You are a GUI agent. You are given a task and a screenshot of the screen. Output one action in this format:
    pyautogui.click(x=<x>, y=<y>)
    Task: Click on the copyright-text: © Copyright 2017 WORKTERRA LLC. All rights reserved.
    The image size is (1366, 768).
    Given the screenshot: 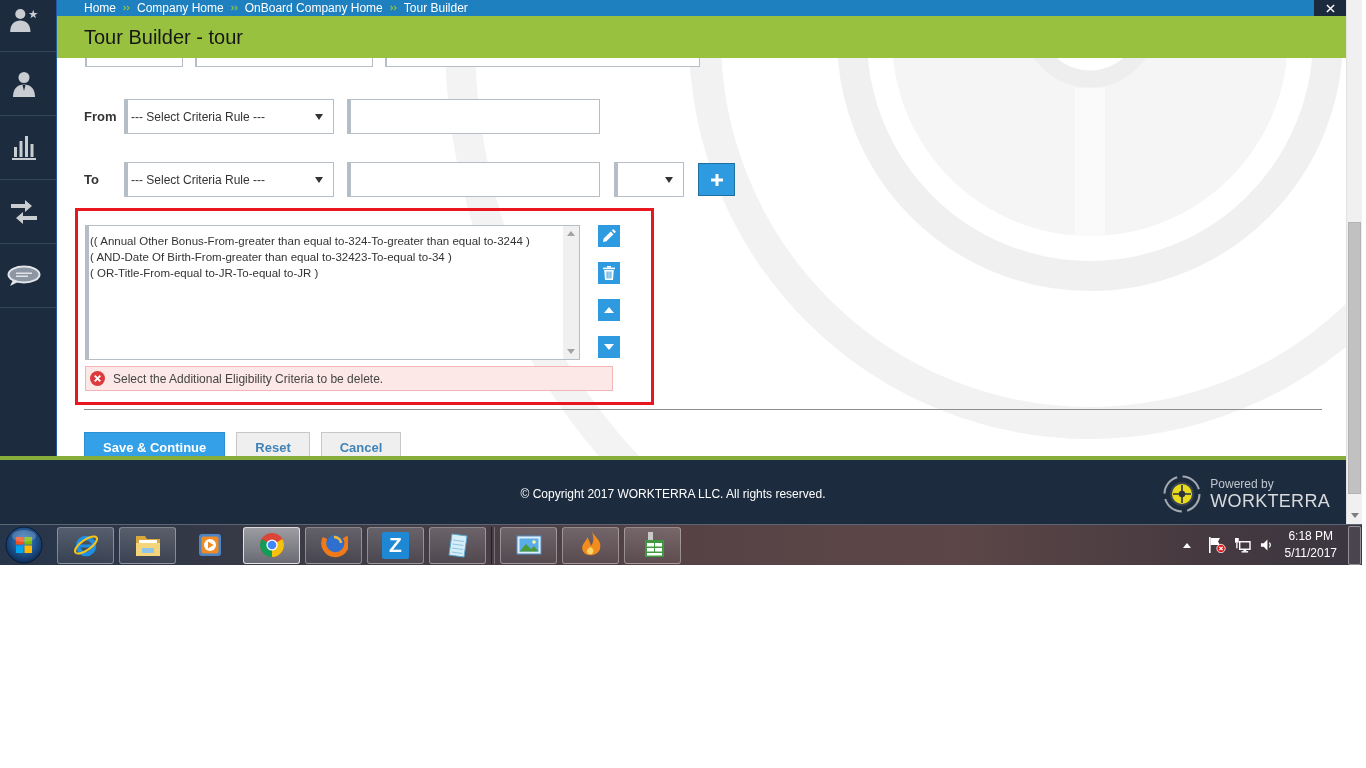 What is the action you would take?
    pyautogui.click(x=673, y=494)
    